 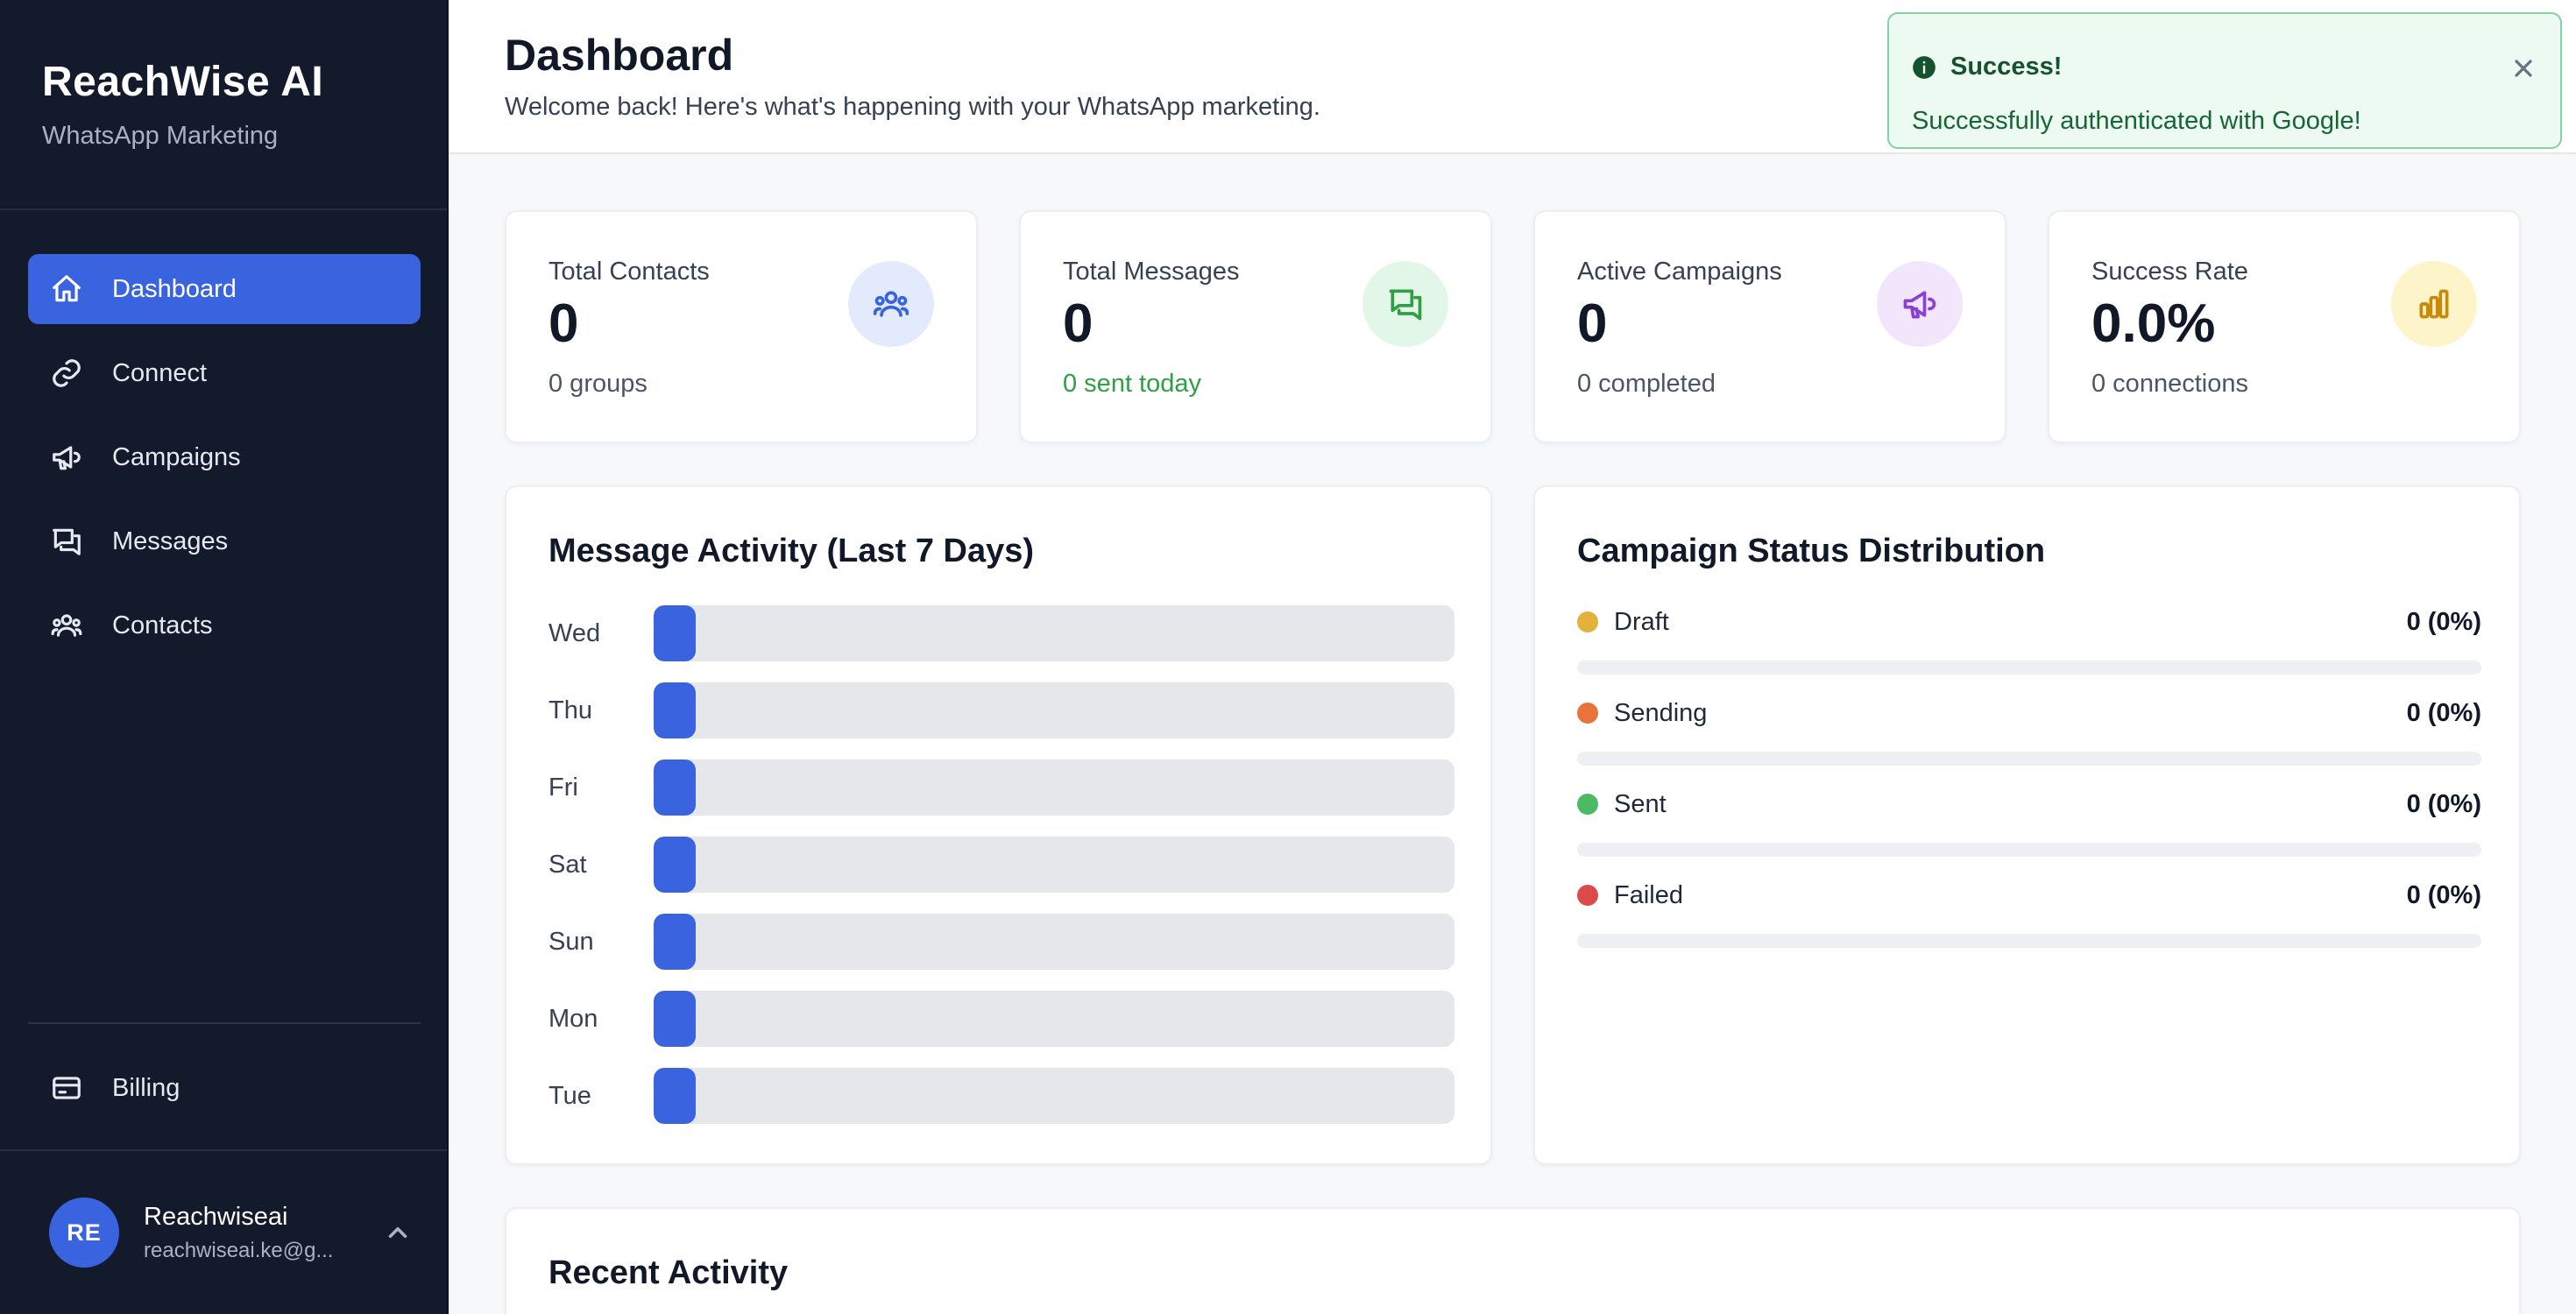 I want to click on close-icon, so click(x=2523, y=68).